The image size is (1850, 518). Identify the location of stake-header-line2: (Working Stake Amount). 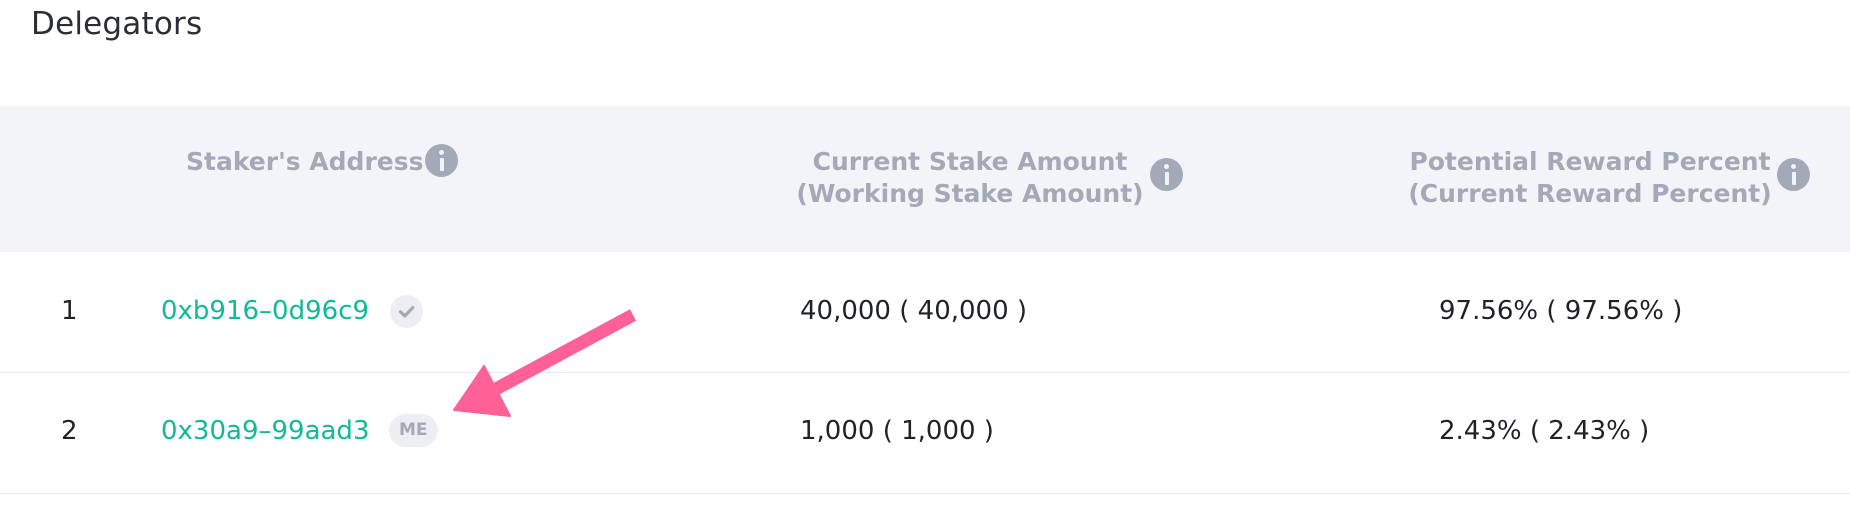
(970, 193).